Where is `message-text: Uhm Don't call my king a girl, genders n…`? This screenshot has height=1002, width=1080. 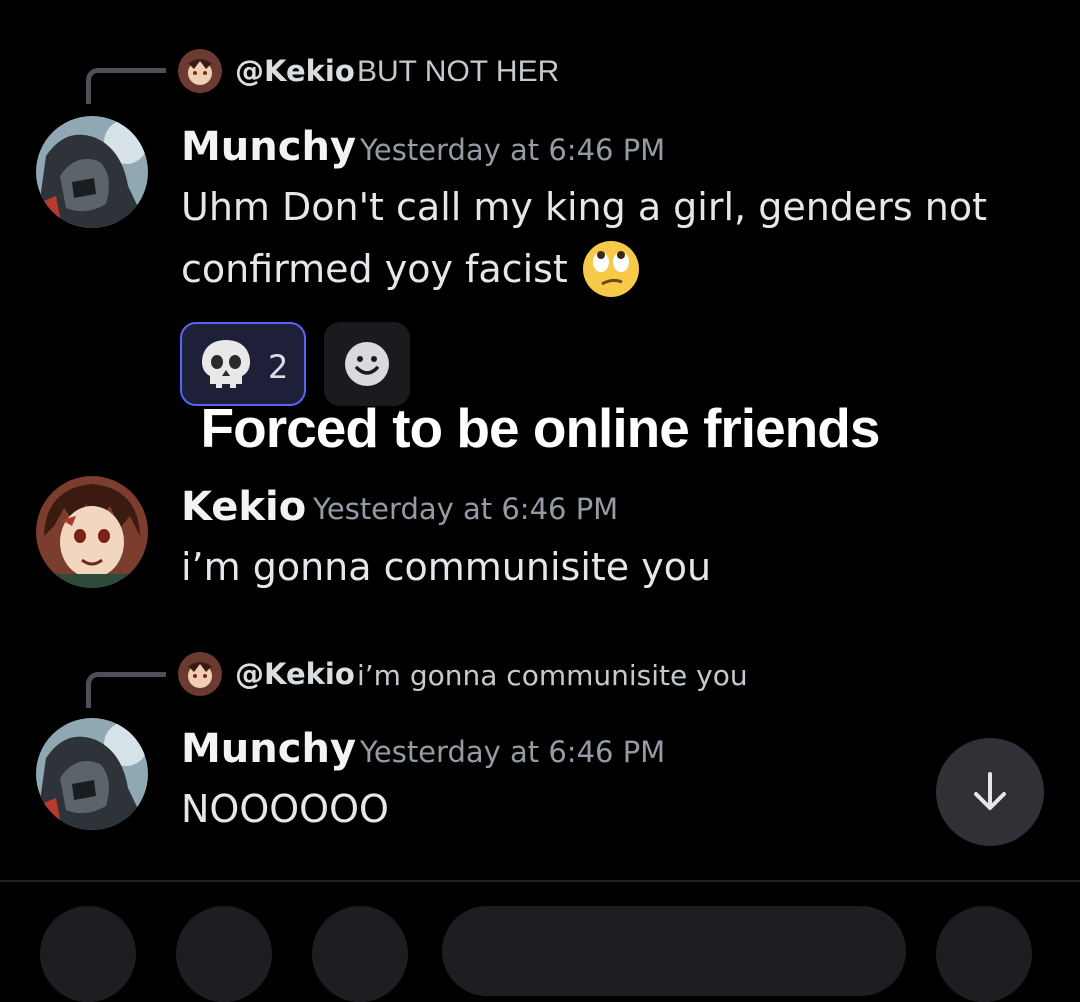 message-text: Uhm Don't call my king a girl, genders n… is located at coordinates (584, 207).